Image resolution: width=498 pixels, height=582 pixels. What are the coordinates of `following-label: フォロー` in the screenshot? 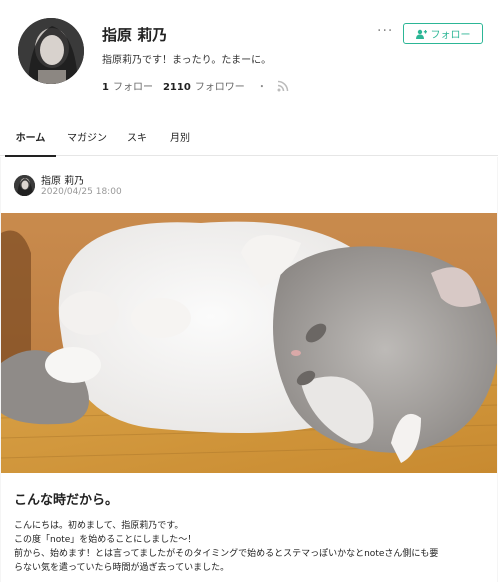 It's located at (132, 87).